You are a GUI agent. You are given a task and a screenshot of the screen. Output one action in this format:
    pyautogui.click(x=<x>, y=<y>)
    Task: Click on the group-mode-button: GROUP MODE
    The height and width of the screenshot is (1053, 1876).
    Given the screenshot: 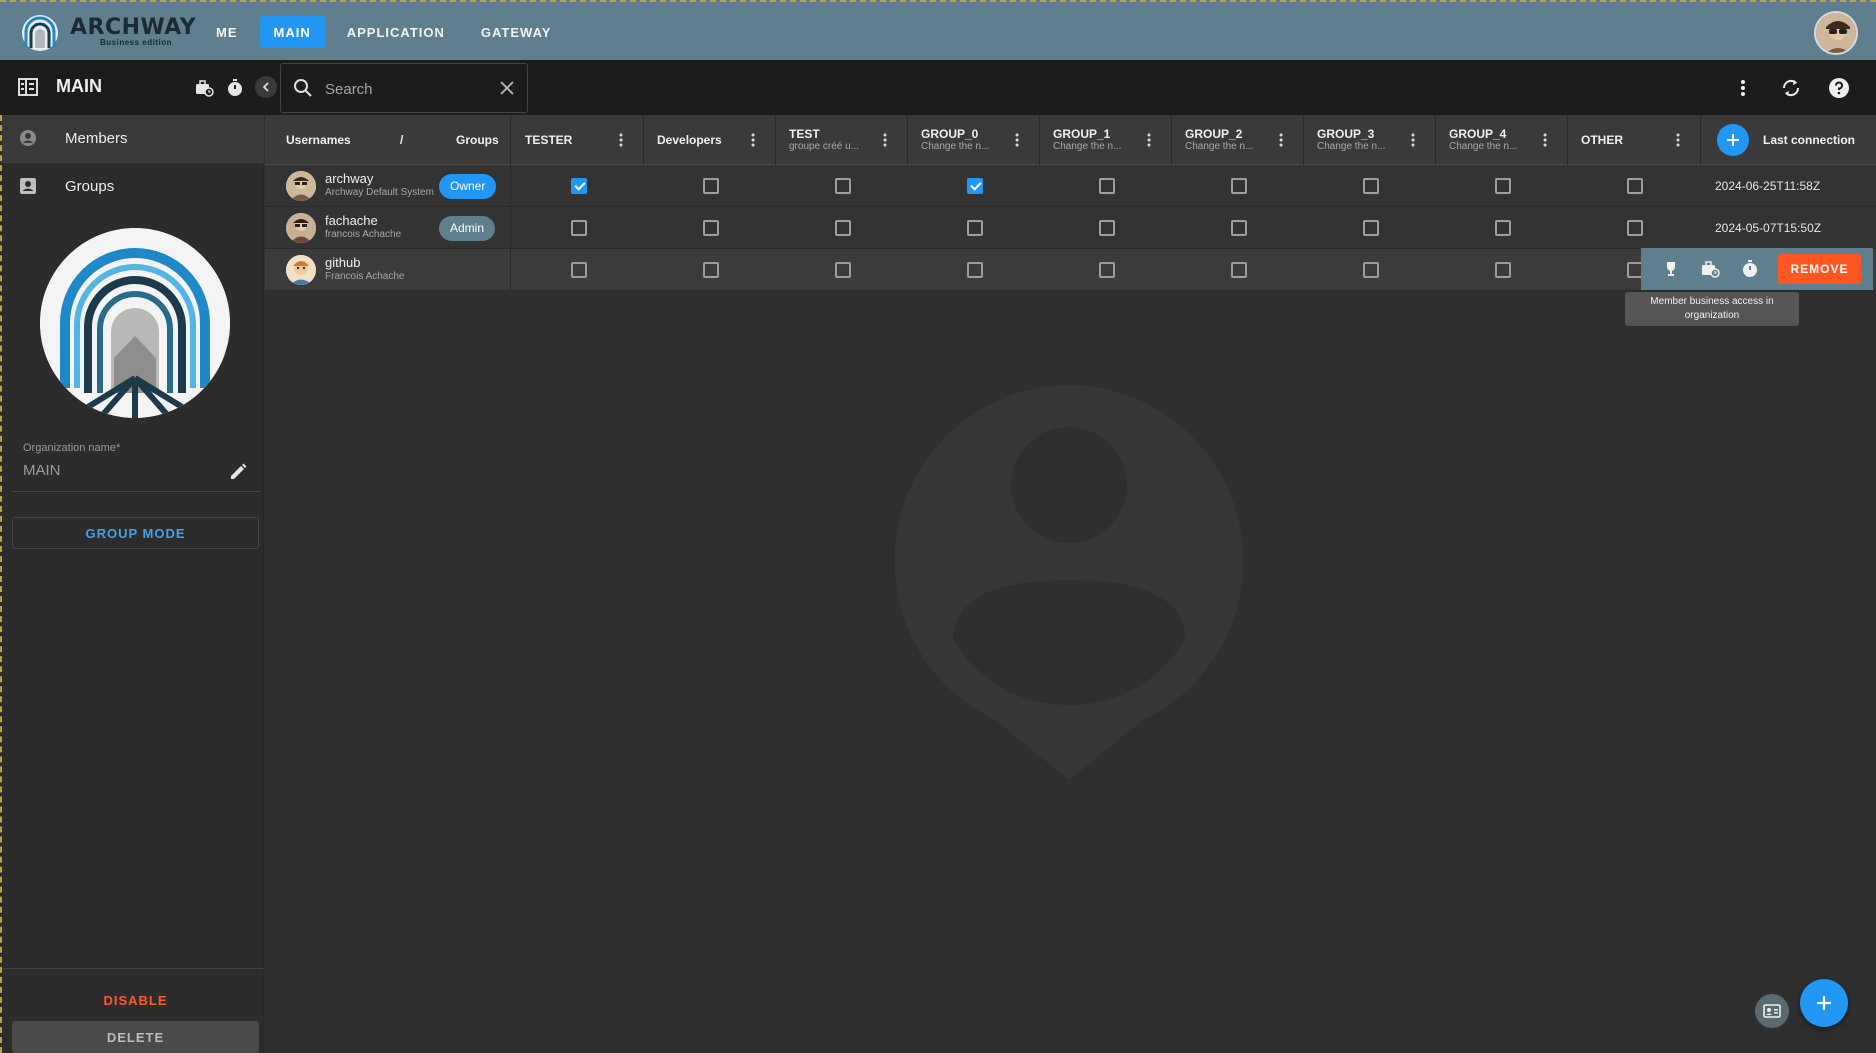 What is the action you would take?
    pyautogui.click(x=135, y=533)
    